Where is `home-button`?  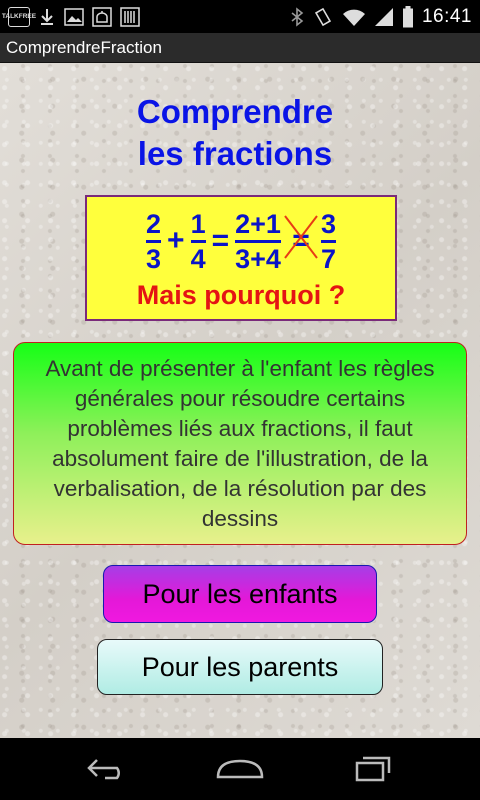
home-button is located at coordinates (240, 769).